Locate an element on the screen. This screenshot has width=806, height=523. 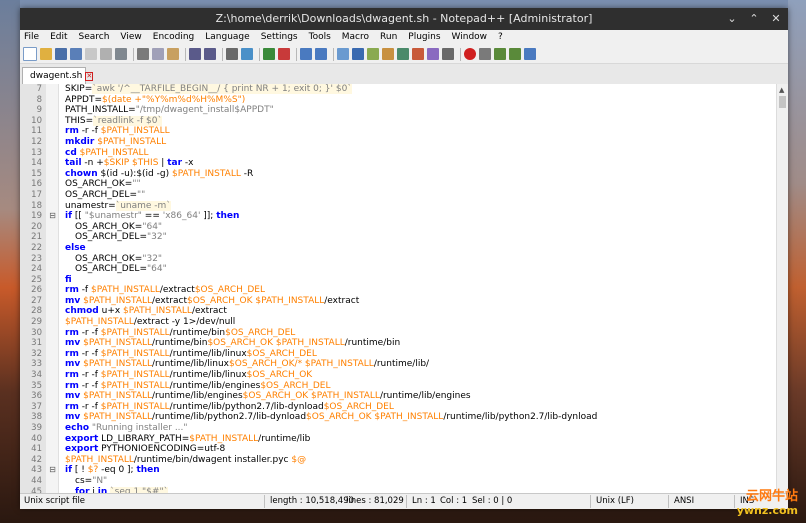
sync-vertical-icon is located at coordinates (306, 54).